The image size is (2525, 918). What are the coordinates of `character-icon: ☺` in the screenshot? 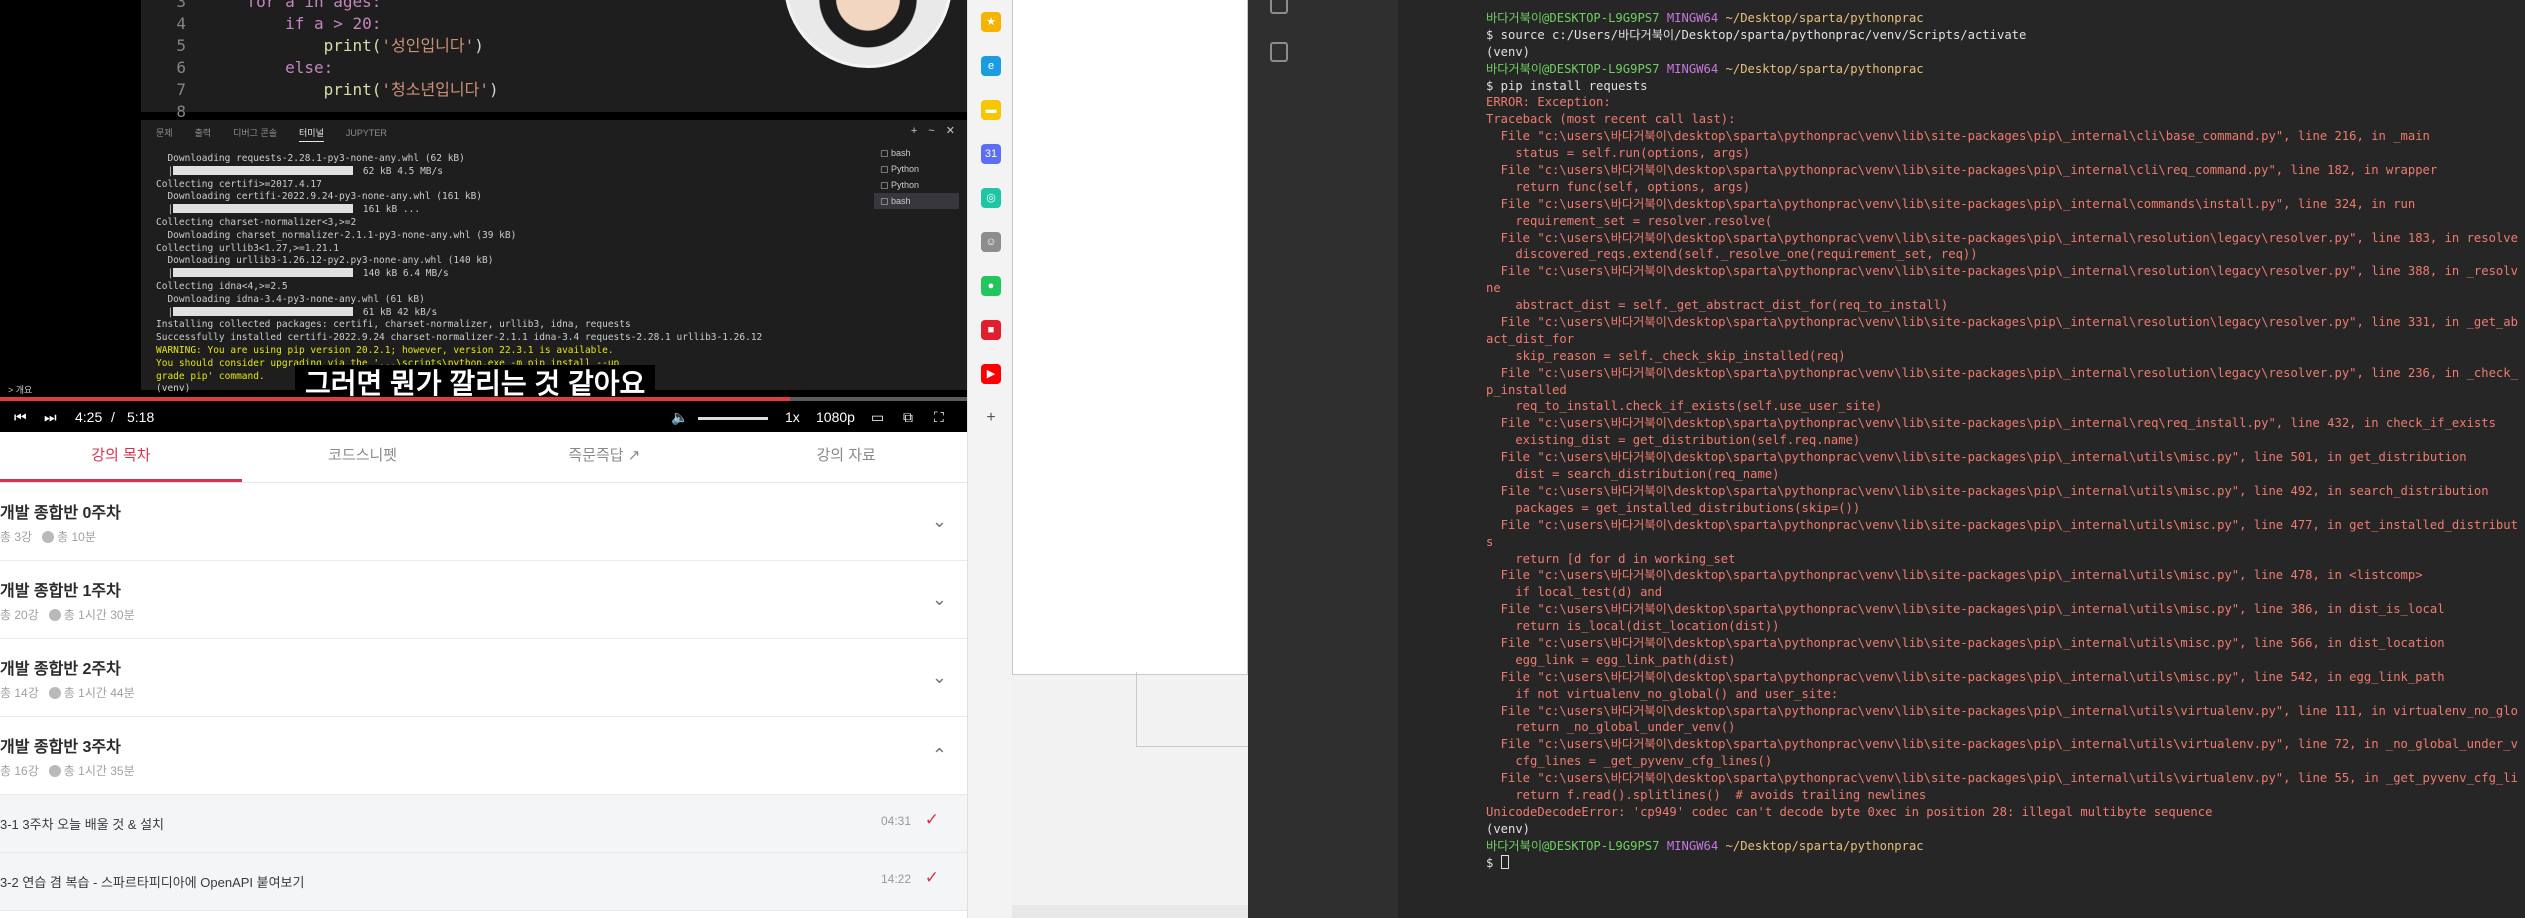 It's located at (991, 242).